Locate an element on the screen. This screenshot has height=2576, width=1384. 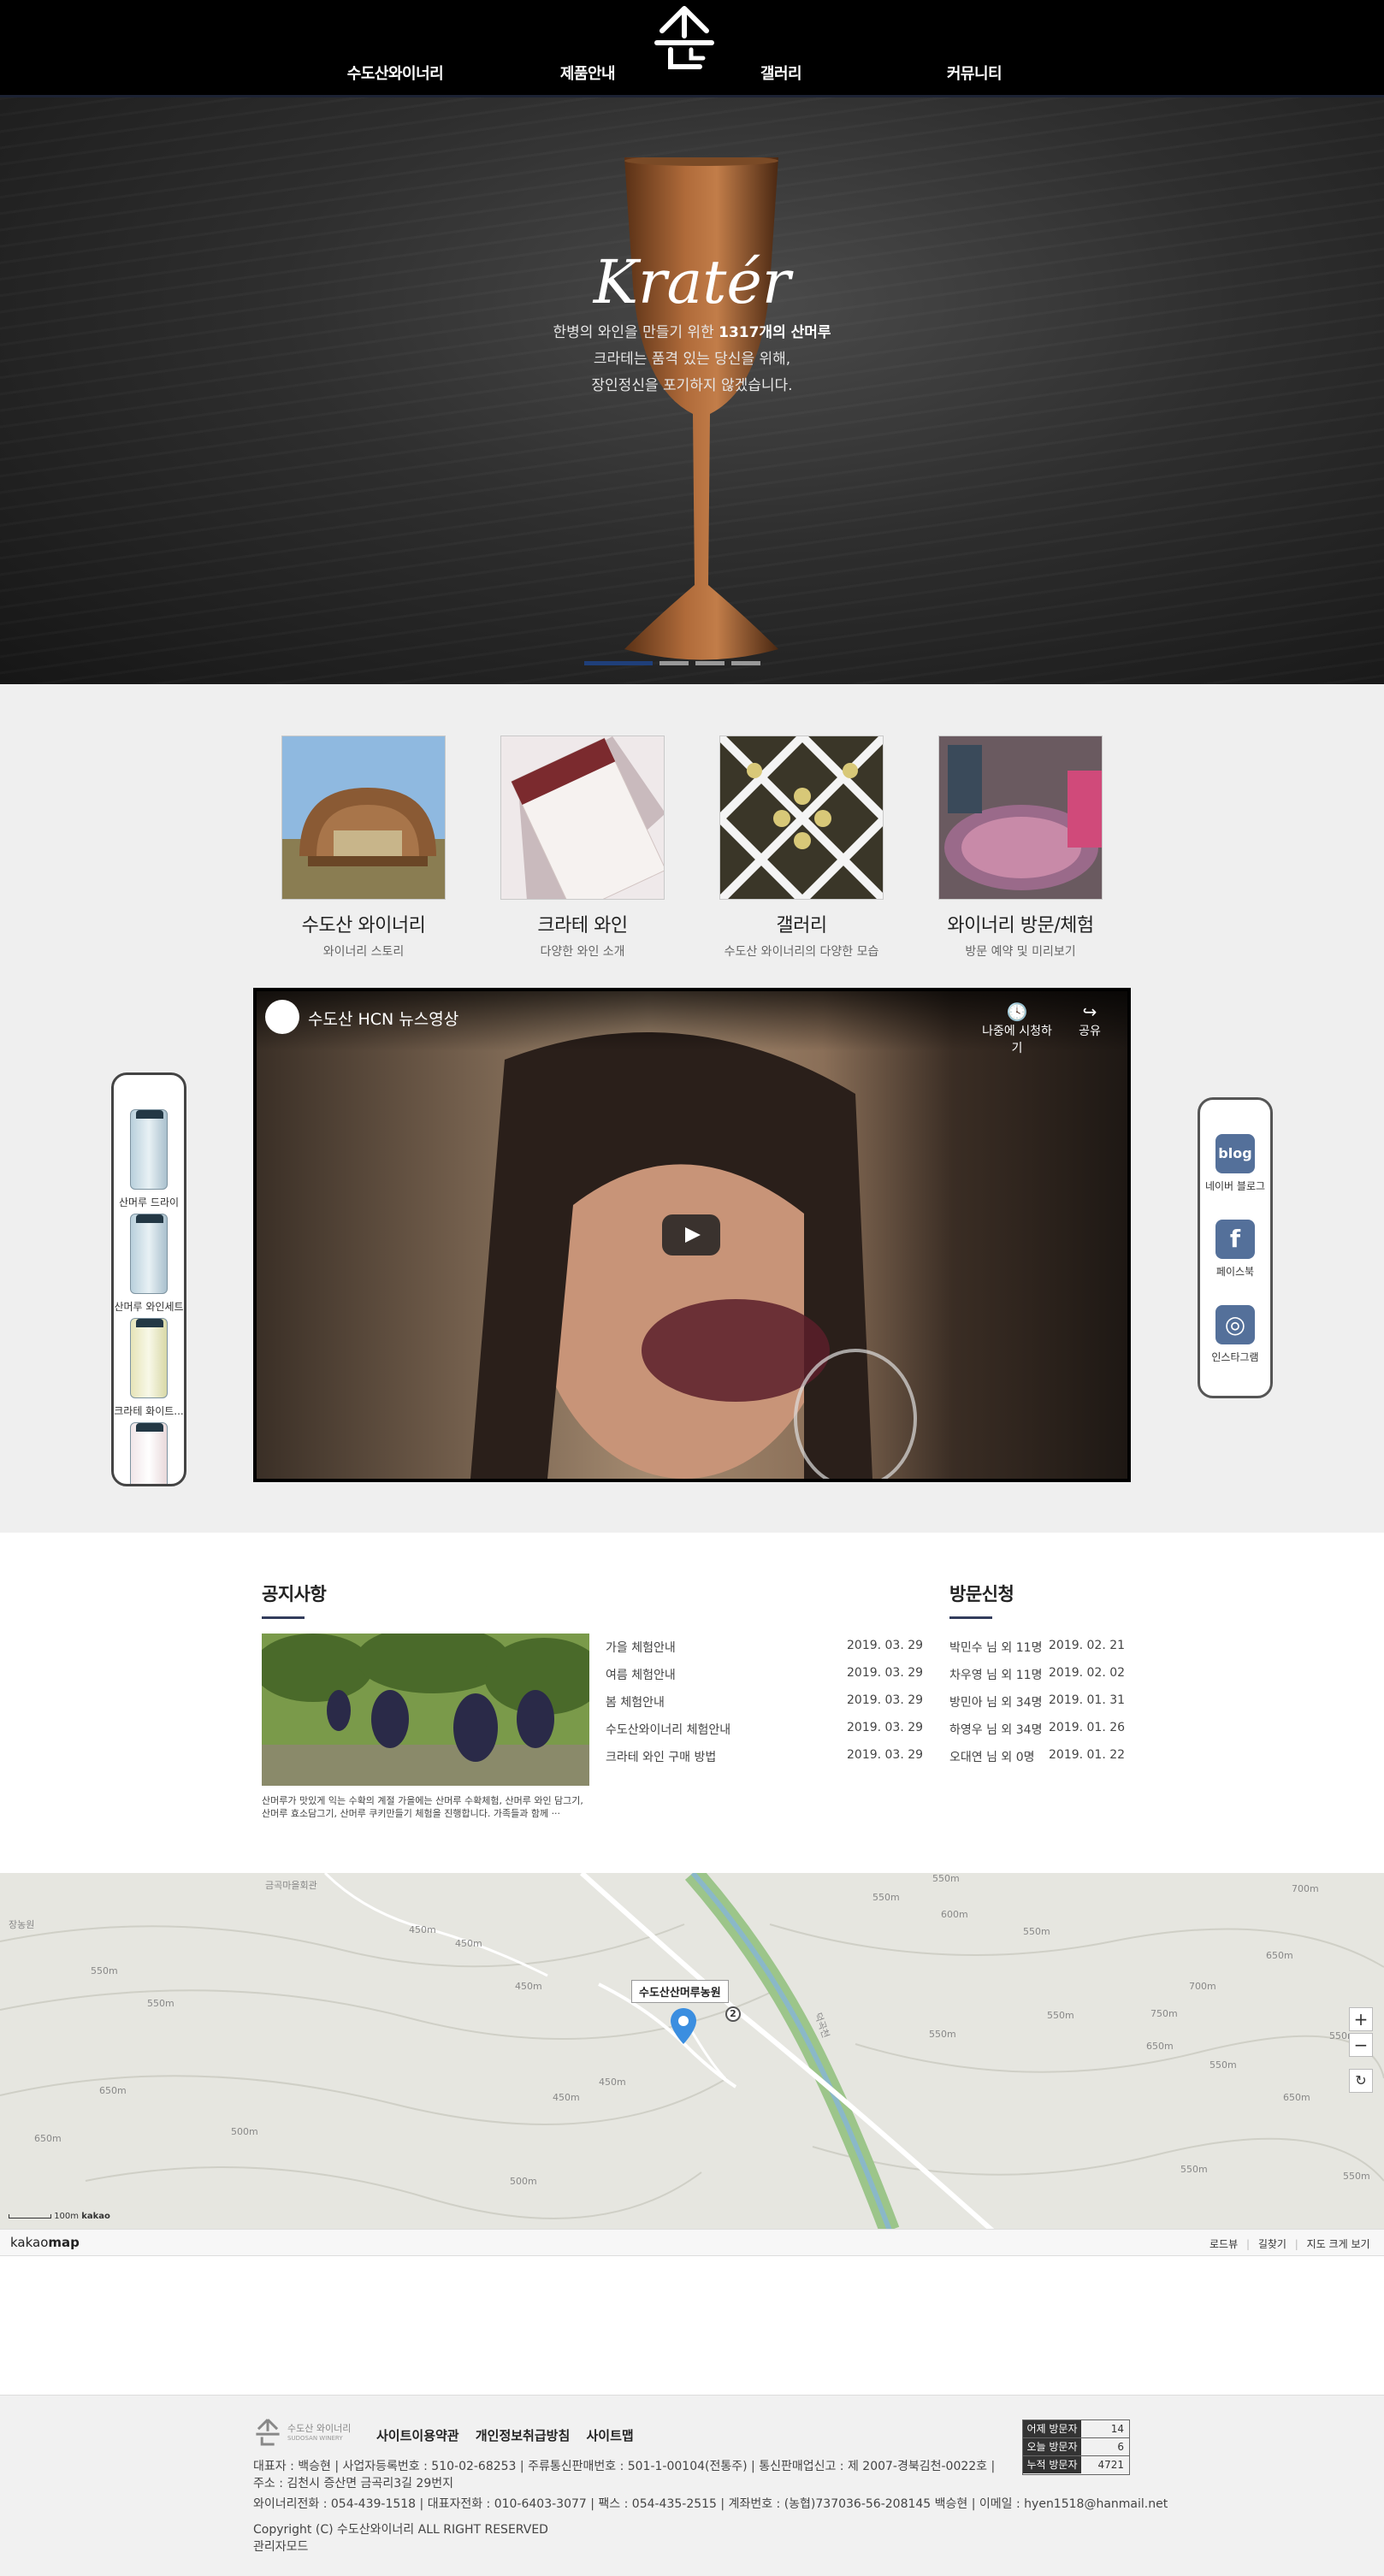
map-reset-icon: ↻ is located at coordinates (1361, 2081).